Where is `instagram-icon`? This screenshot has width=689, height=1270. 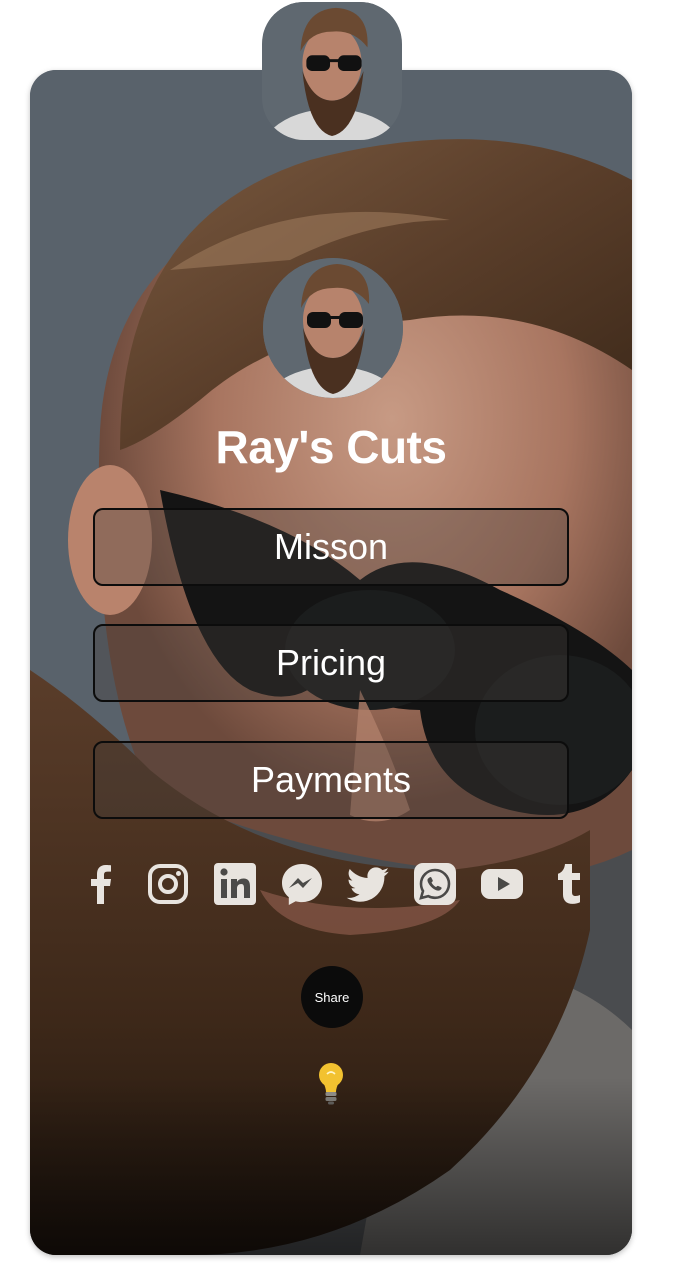 instagram-icon is located at coordinates (168, 884).